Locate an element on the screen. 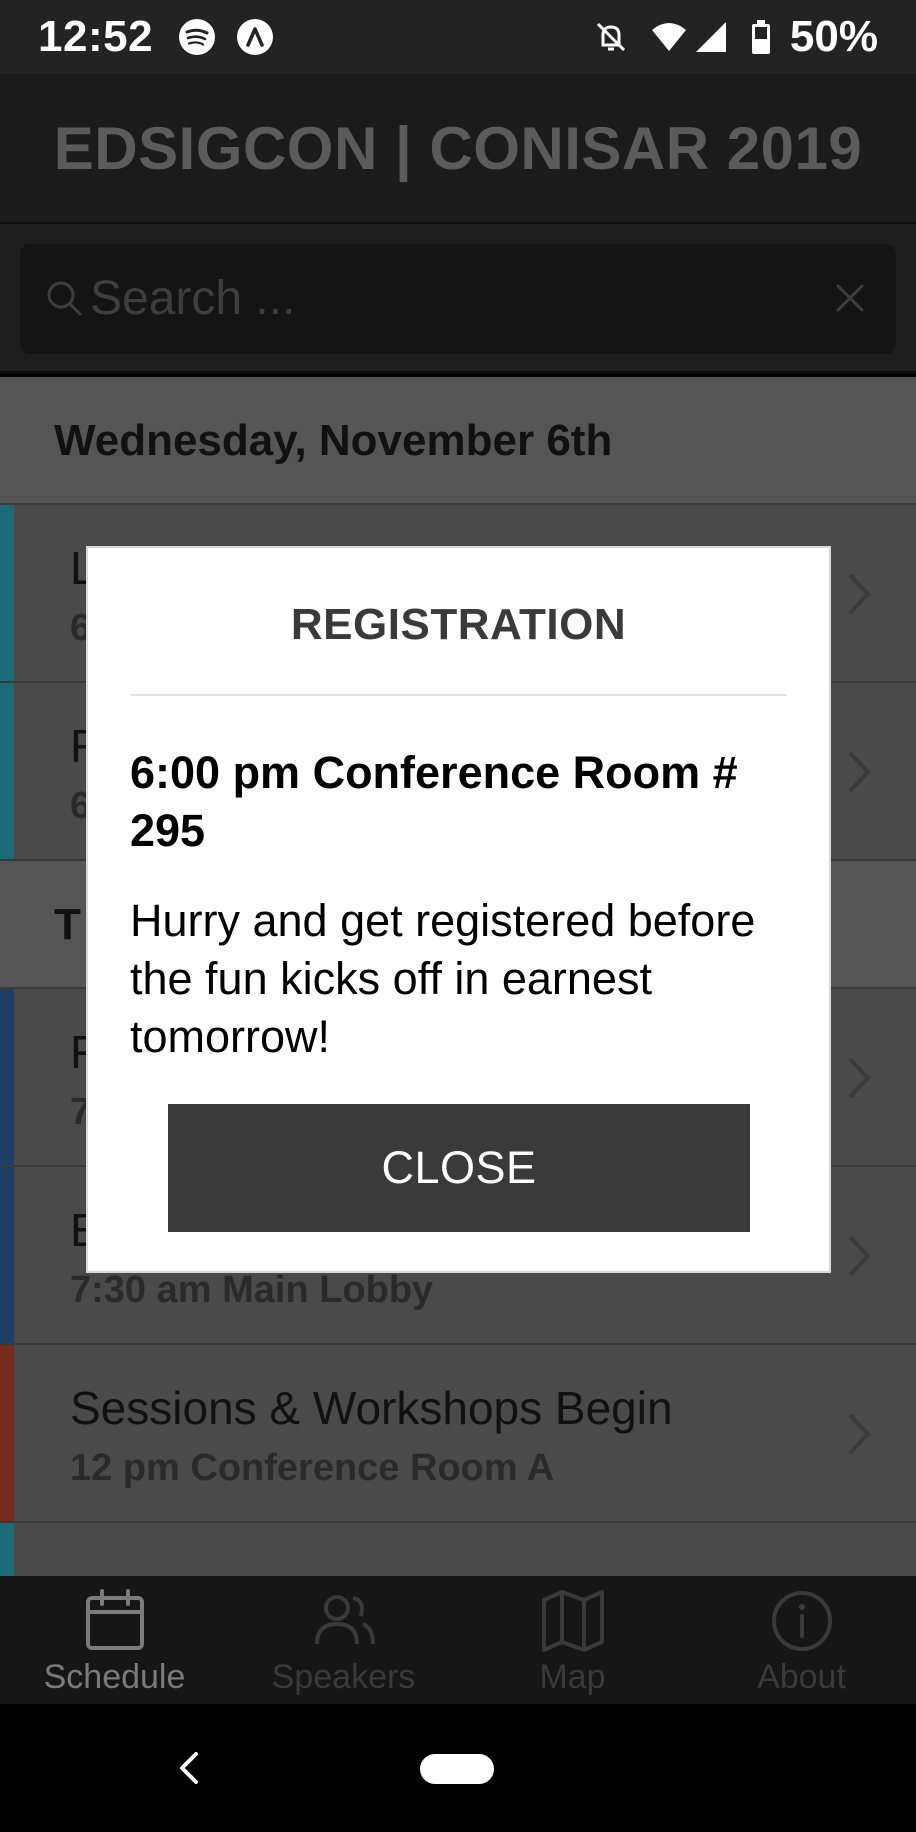 This screenshot has width=916, height=1832. home-button is located at coordinates (457, 1769).